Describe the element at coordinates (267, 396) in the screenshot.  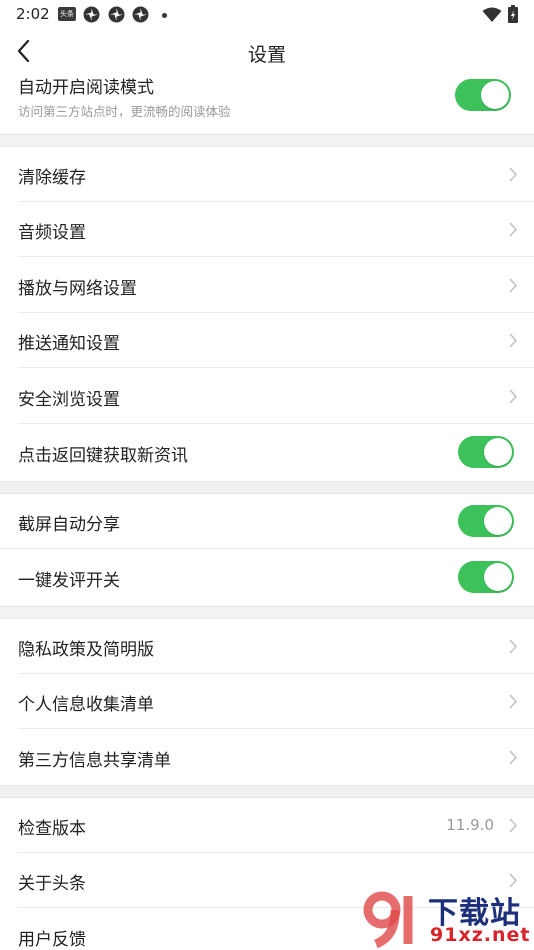
I see `safe-browsing-settings-row: 安全浏览设置` at that location.